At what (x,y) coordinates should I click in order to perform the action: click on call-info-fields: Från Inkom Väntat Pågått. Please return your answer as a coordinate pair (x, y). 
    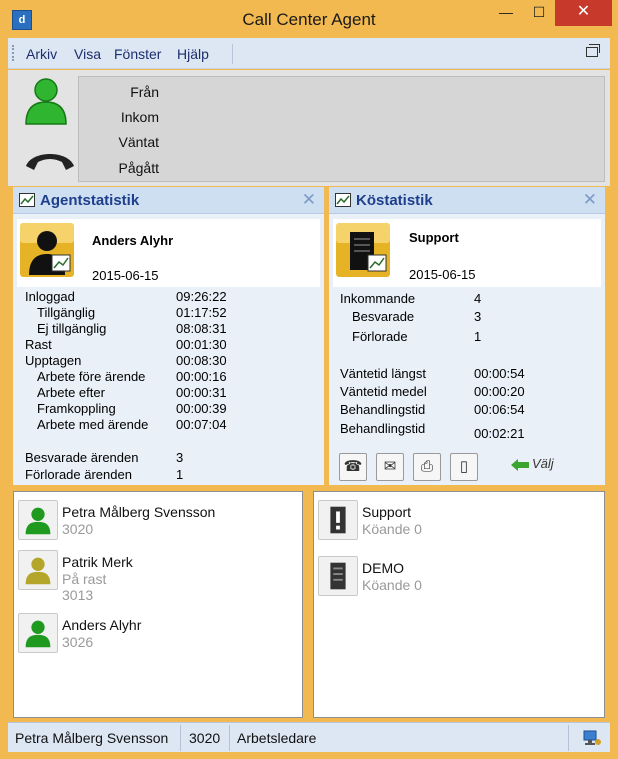
    Looking at the image, I should click on (341, 129).